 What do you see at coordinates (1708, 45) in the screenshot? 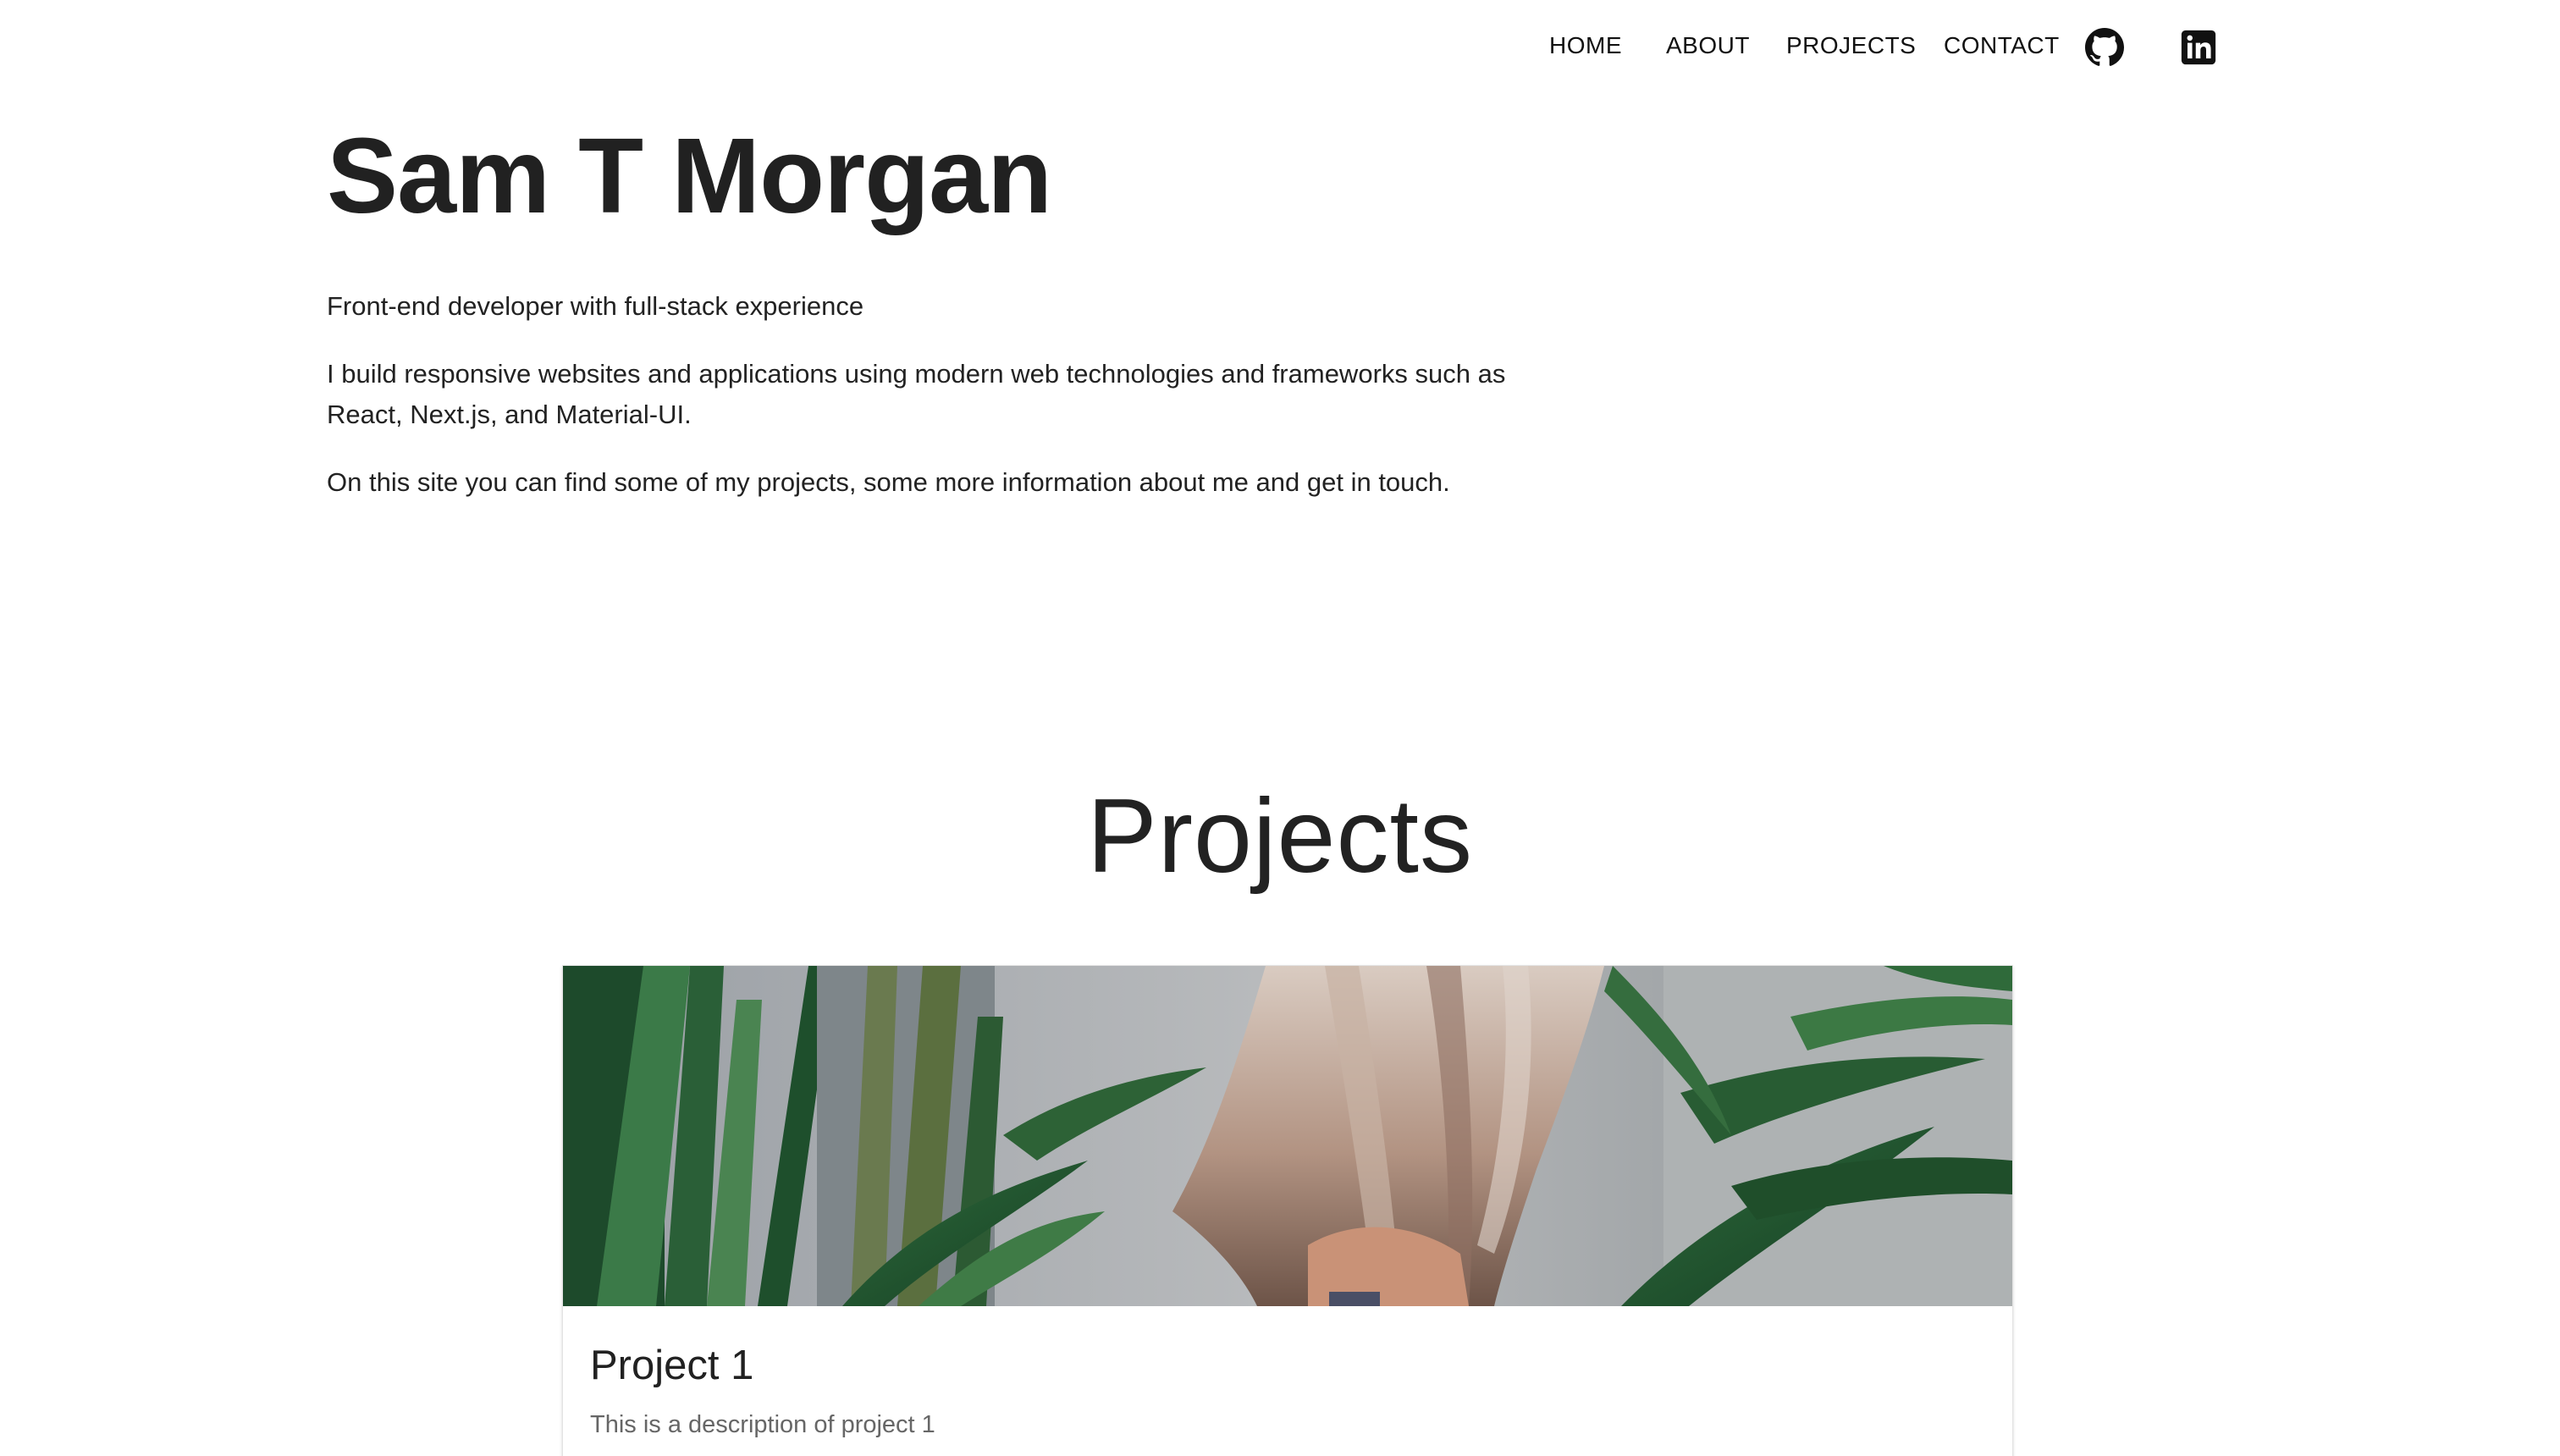
I see `nav-link-about: ABOUT` at bounding box center [1708, 45].